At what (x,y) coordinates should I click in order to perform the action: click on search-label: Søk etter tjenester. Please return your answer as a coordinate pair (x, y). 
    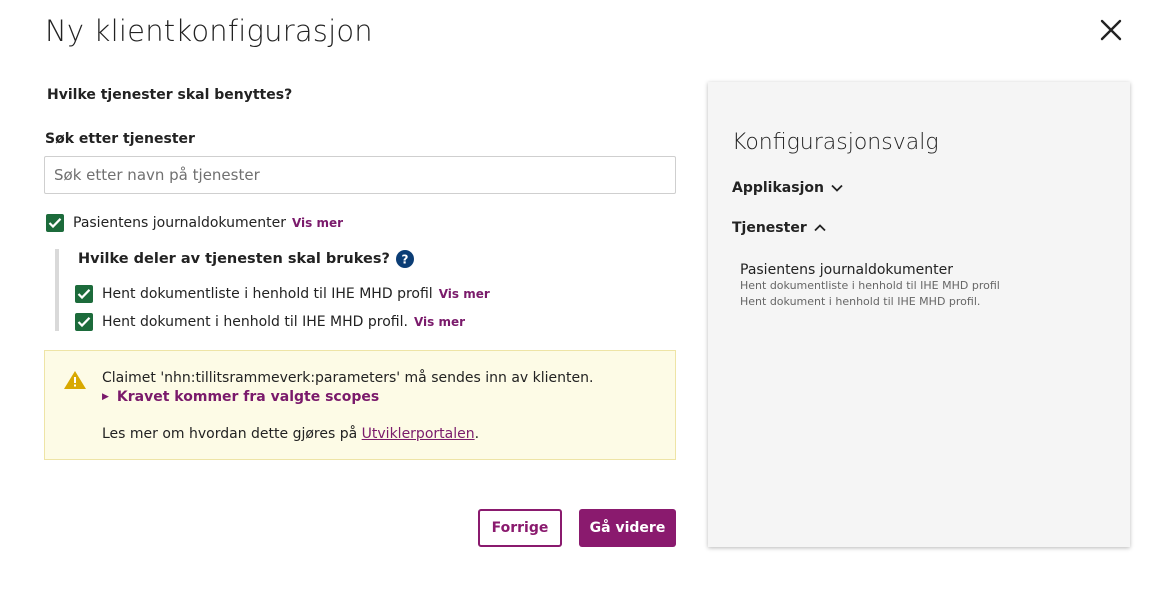
    Looking at the image, I should click on (120, 139).